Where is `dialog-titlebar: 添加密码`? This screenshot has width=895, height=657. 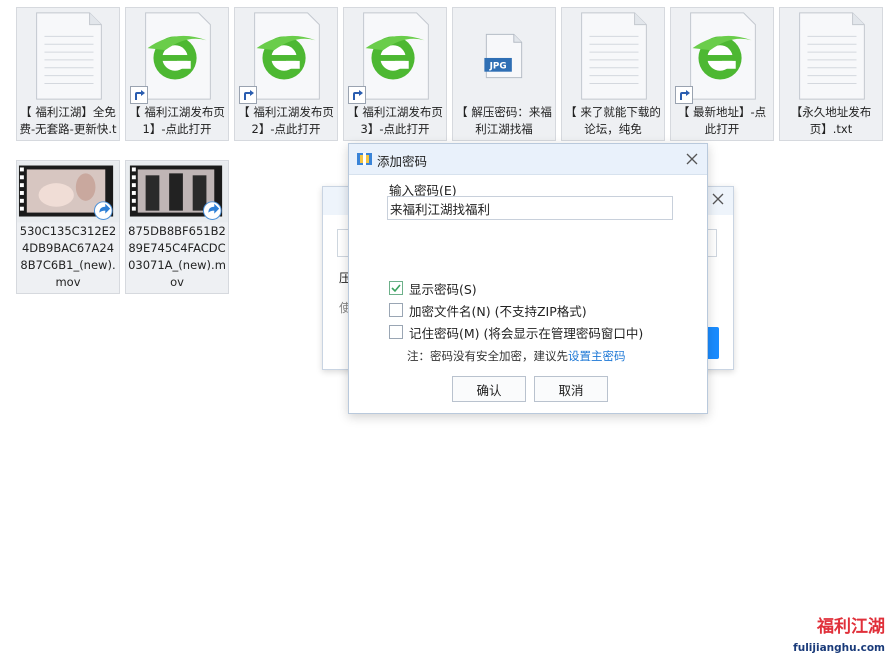
dialog-titlebar: 添加密码 is located at coordinates (528, 159).